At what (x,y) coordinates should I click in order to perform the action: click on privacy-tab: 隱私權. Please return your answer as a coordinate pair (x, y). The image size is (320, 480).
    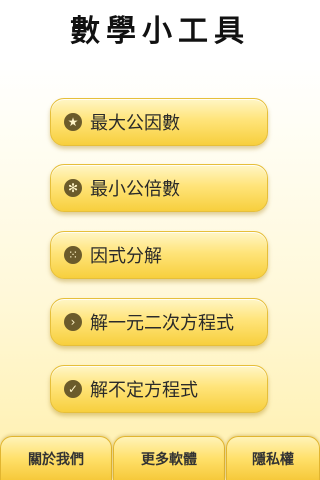
    Looking at the image, I should click on (273, 458).